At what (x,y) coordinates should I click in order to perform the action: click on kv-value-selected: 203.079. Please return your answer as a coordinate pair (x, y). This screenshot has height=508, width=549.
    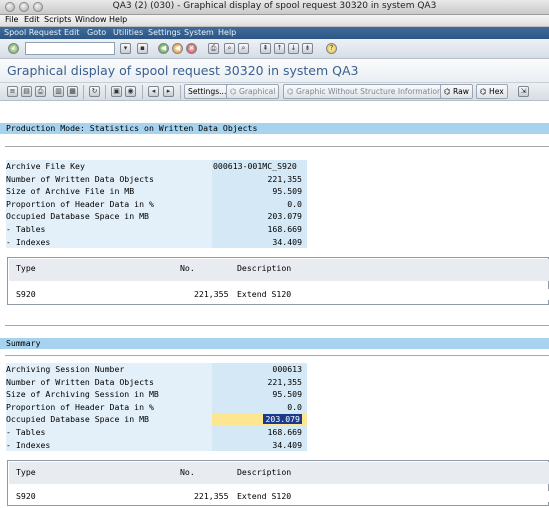
    Looking at the image, I should click on (259, 419).